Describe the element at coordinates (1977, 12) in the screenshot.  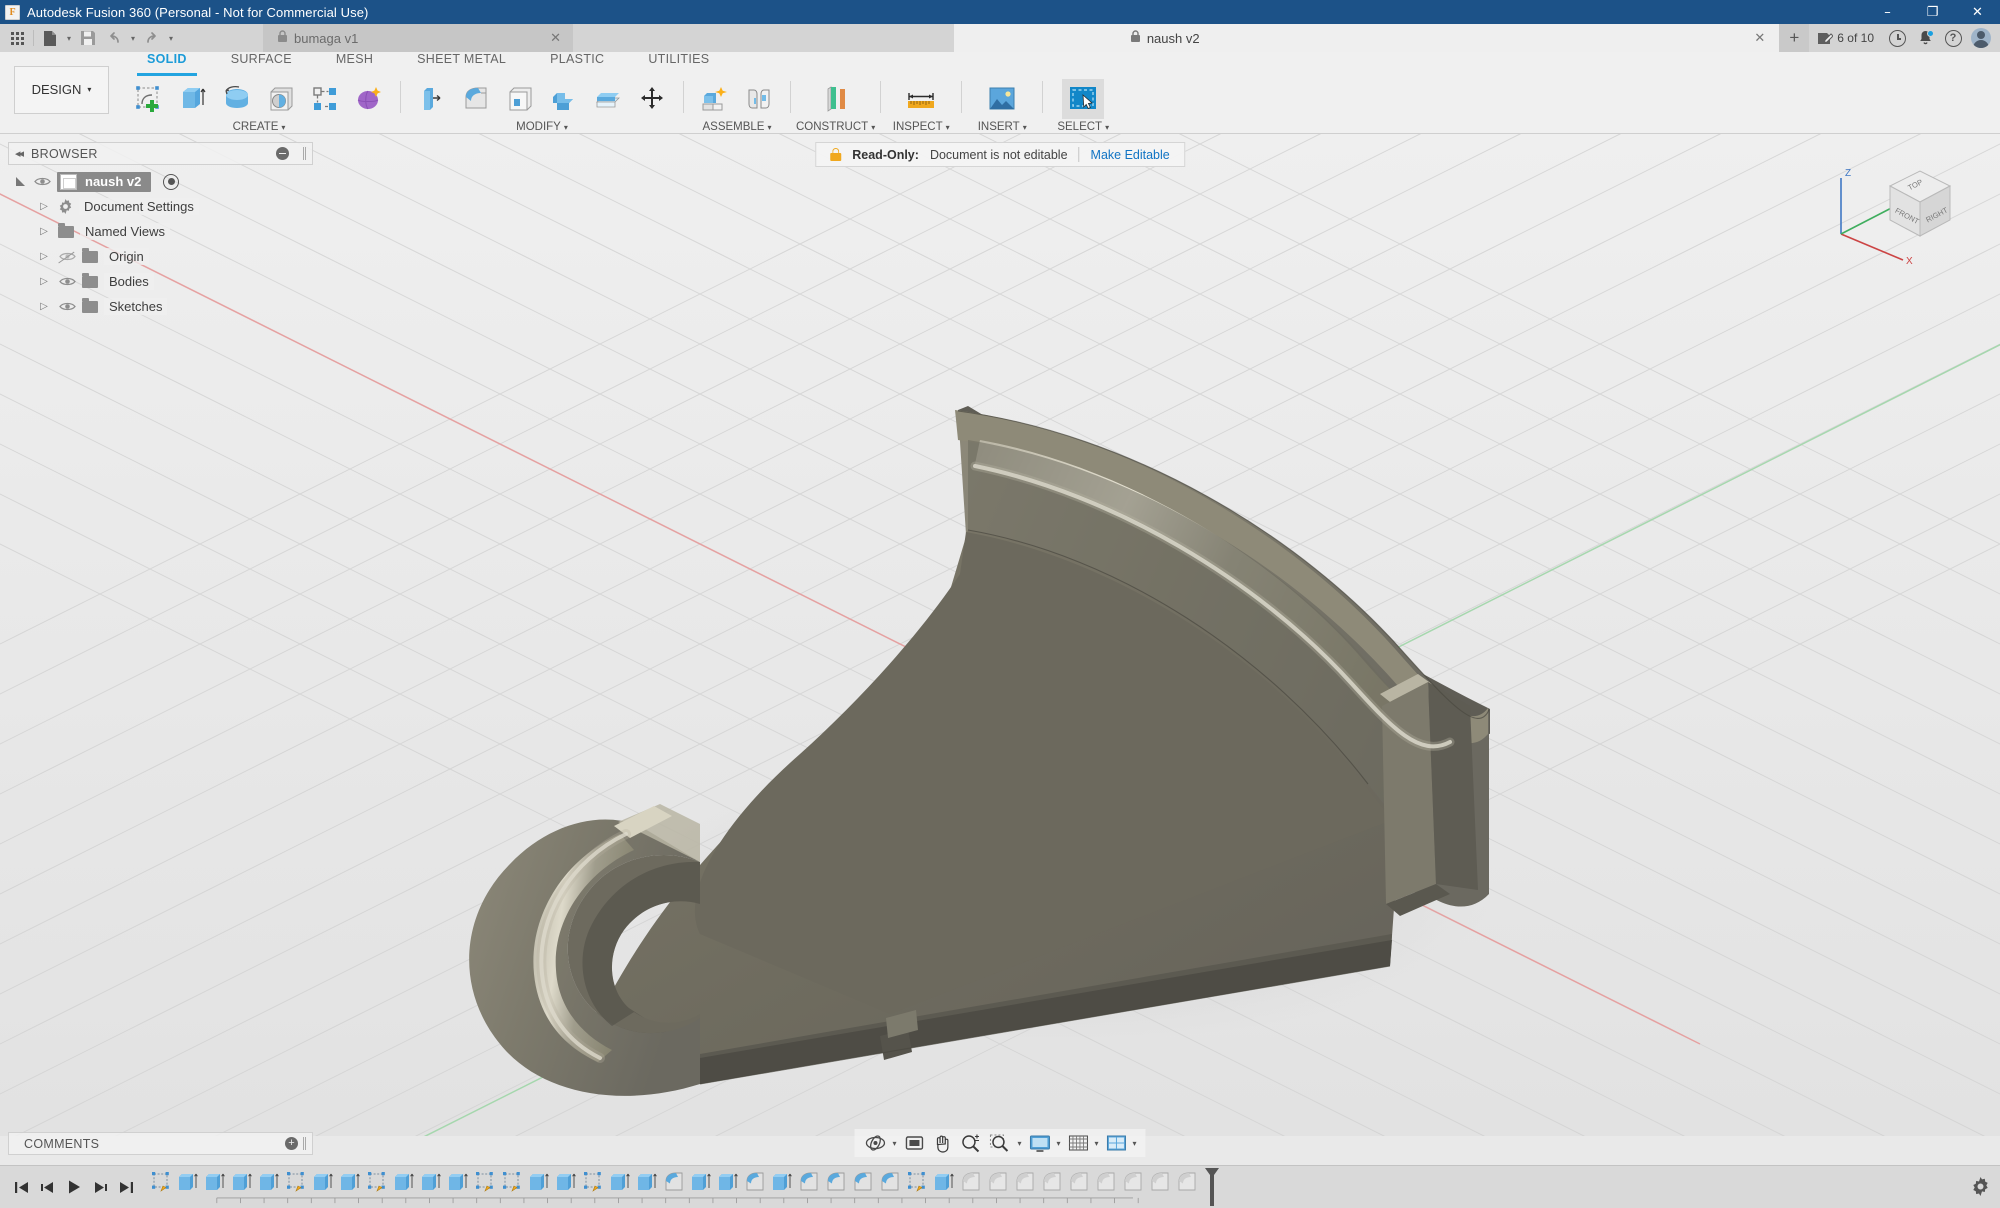
I see `close-button: ✕` at that location.